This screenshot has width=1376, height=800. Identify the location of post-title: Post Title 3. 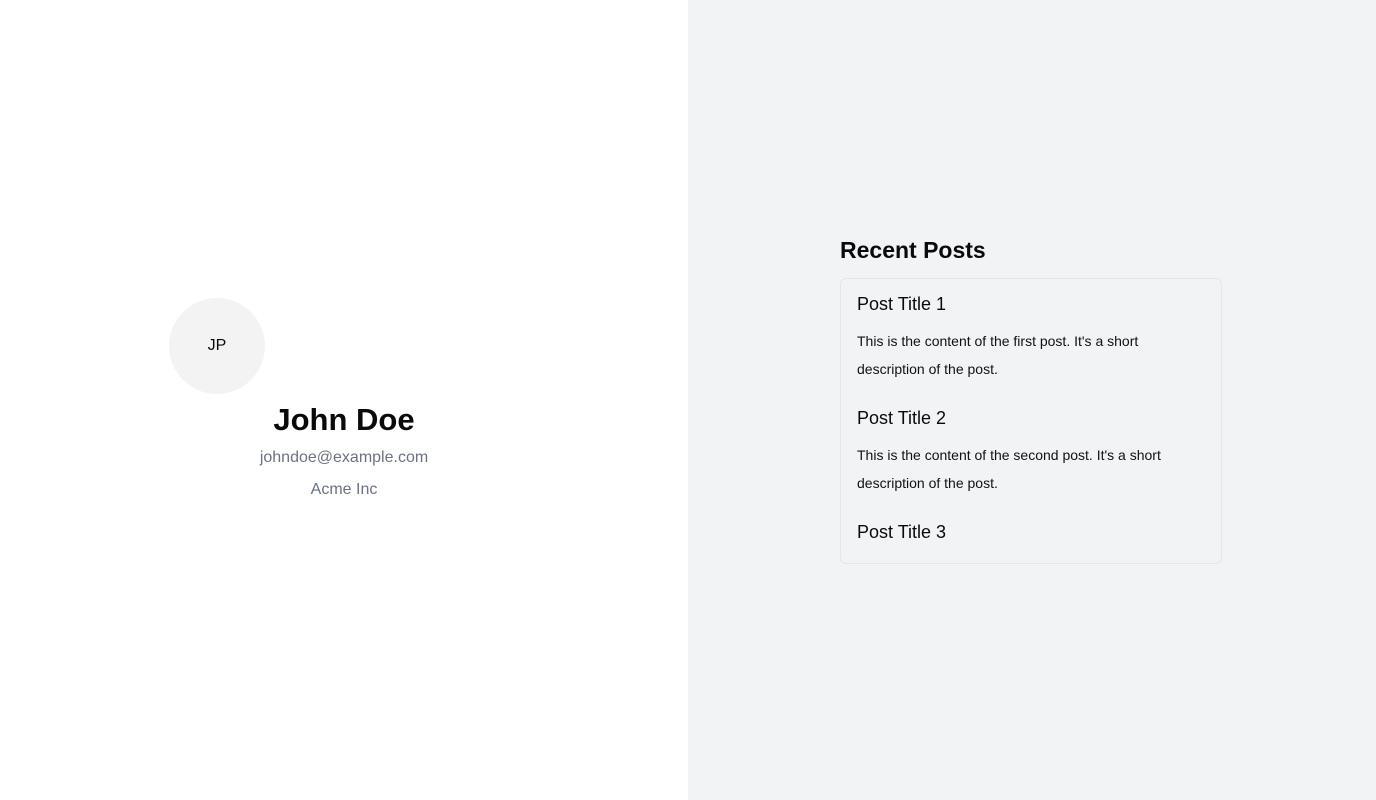
(902, 532).